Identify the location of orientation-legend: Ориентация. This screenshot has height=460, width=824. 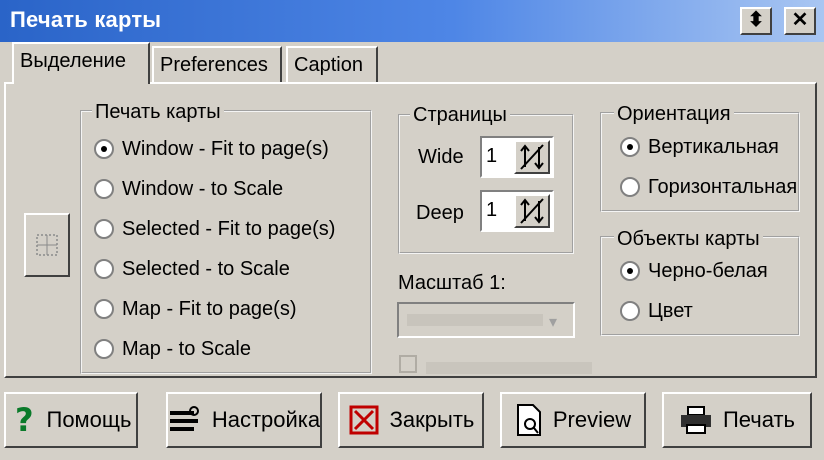
(674, 114).